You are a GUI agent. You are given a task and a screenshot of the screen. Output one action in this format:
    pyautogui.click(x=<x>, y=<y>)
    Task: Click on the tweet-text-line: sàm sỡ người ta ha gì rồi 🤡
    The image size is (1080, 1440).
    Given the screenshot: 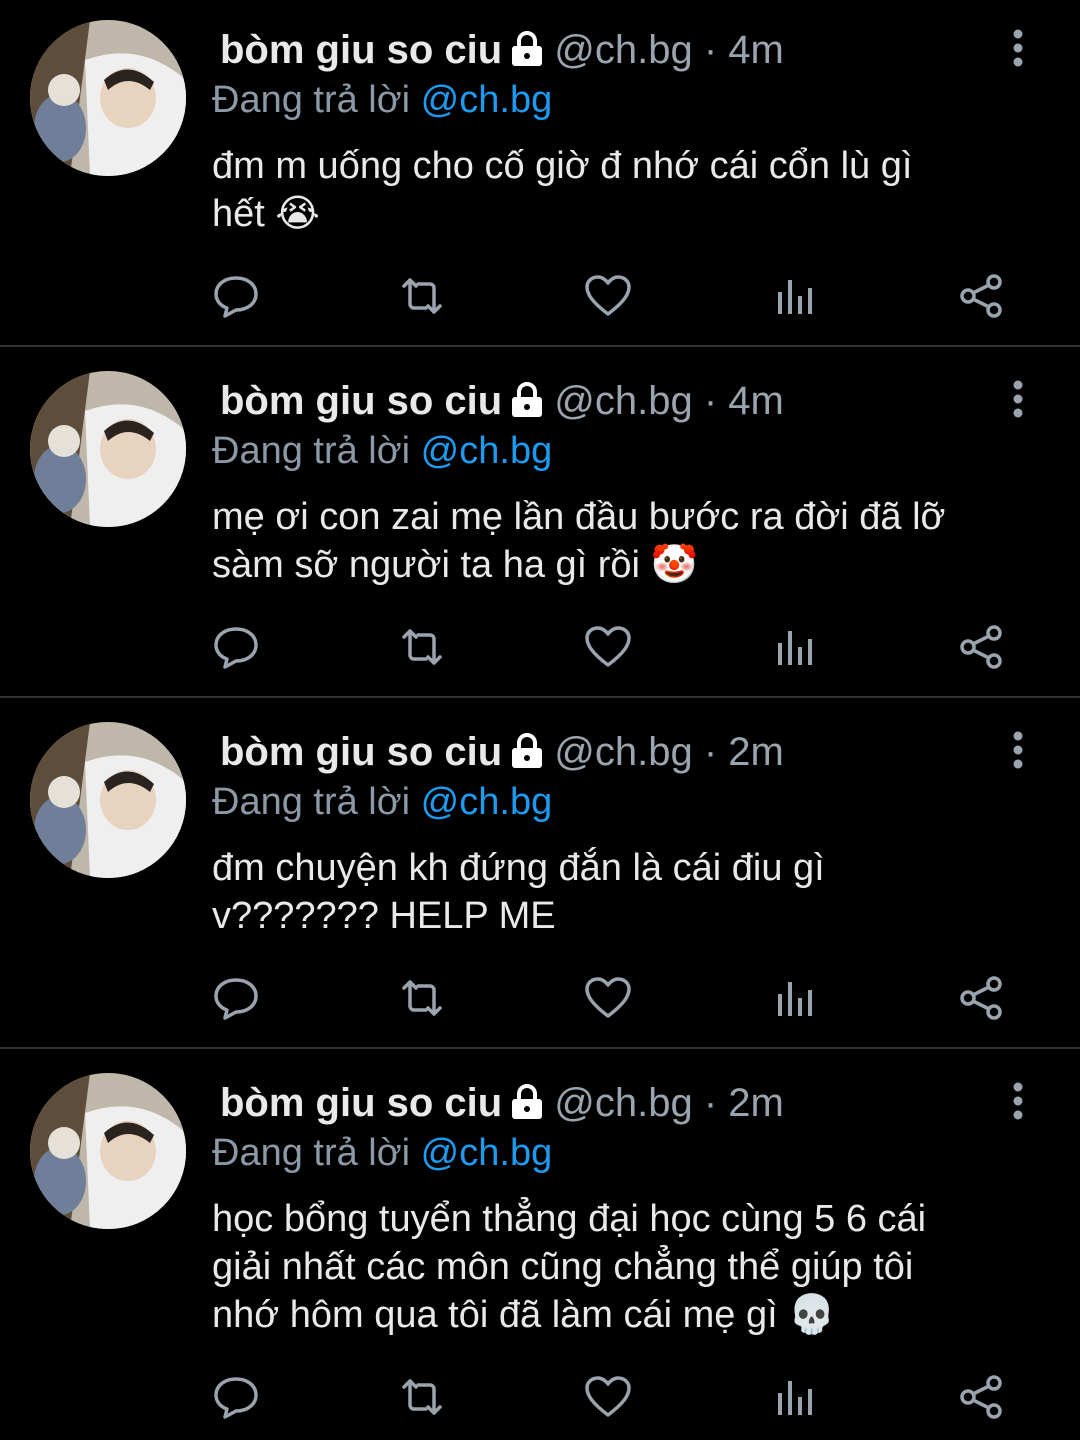 What is the action you would take?
    pyautogui.click(x=455, y=565)
    